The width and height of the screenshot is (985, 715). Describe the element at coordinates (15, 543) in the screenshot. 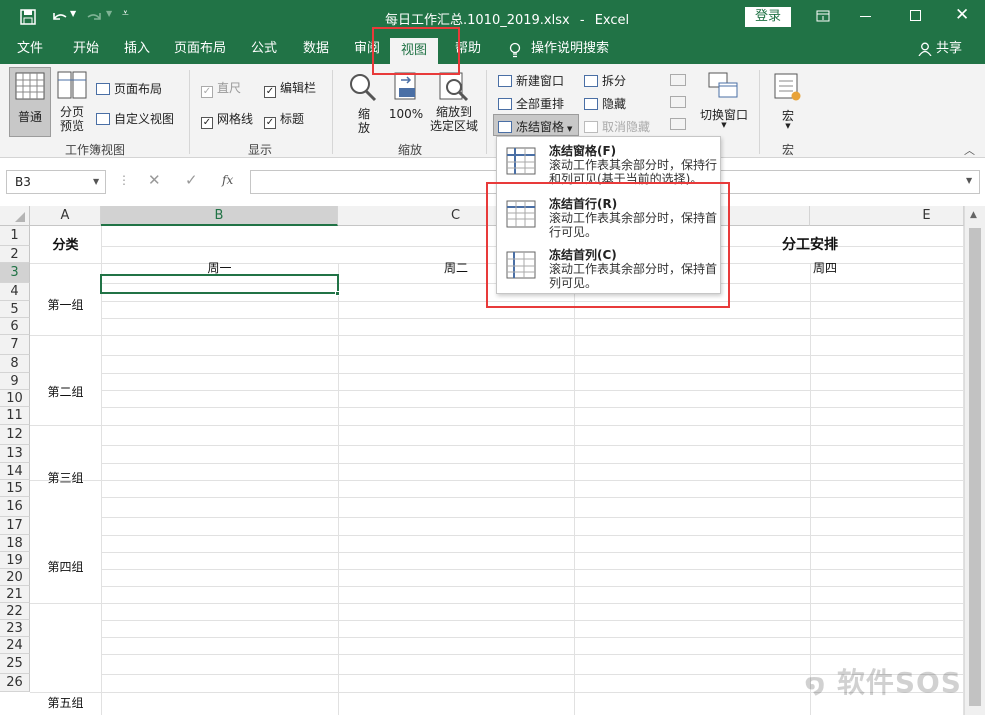

I see `row-header: 18` at that location.